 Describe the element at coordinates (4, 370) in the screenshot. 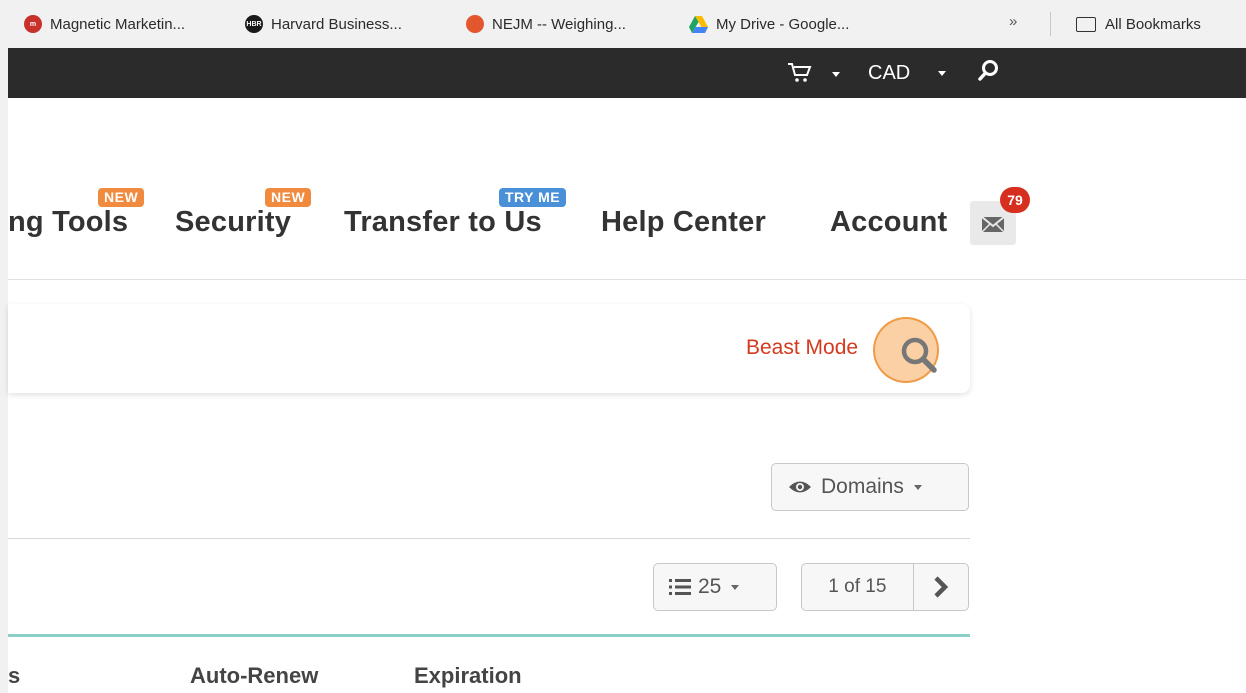

I see `page-gutter` at that location.